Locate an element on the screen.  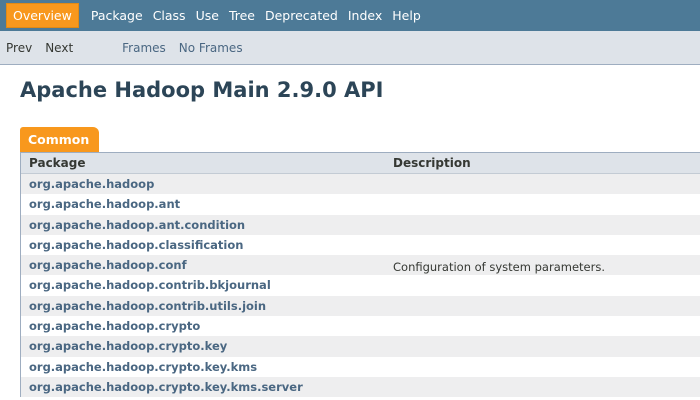
table-row: org.apache.hadoop.ant is located at coordinates (360, 204).